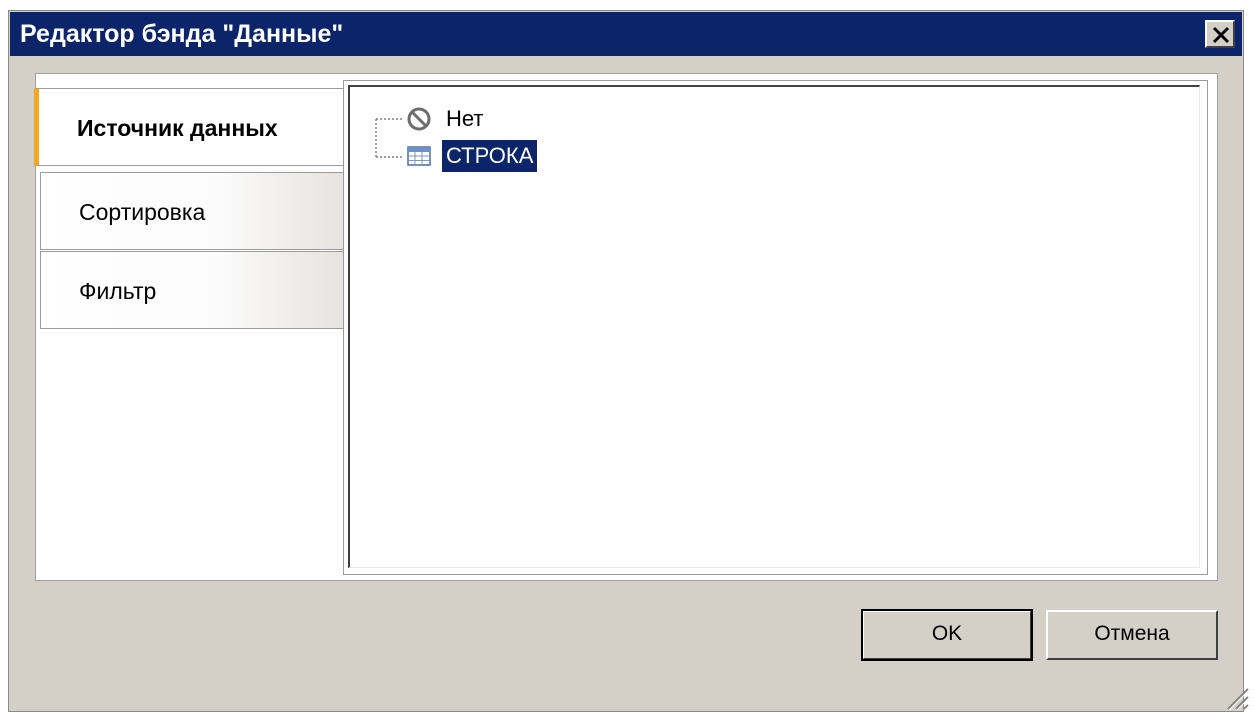  Describe the element at coordinates (419, 156) in the screenshot. I see `table-icon` at that location.